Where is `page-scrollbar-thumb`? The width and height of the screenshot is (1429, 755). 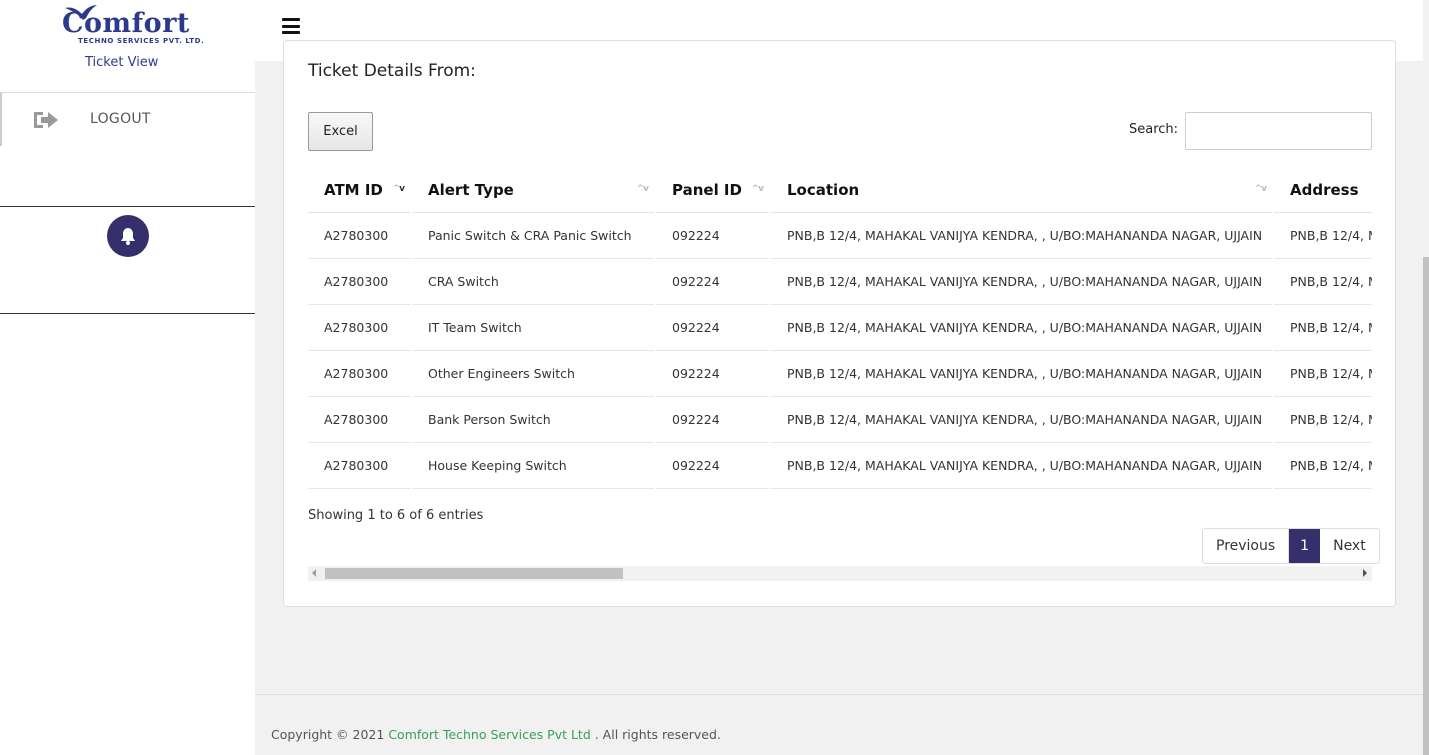
page-scrollbar-thumb is located at coordinates (1426, 506).